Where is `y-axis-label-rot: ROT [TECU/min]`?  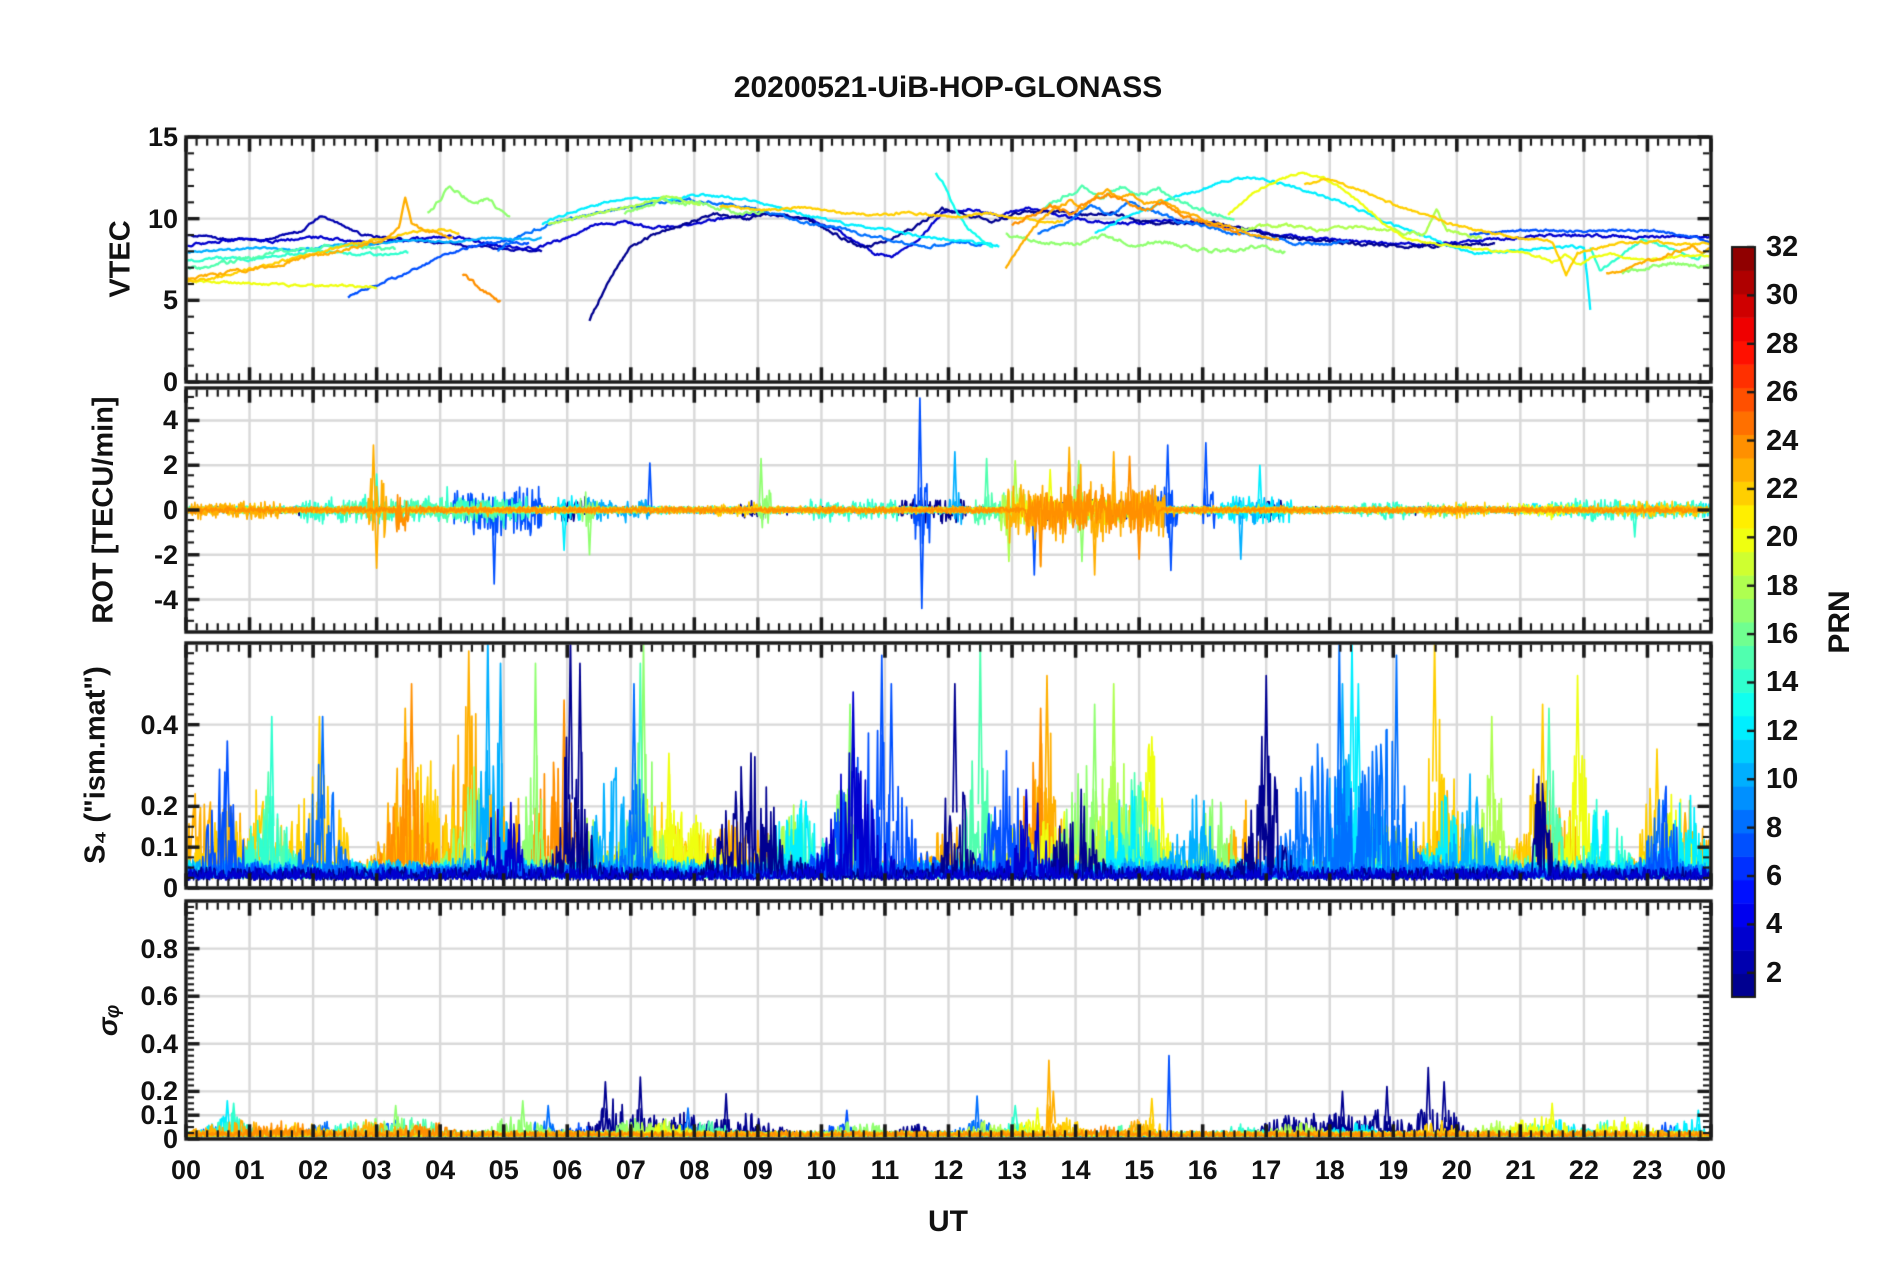
y-axis-label-rot: ROT [TECU/min] is located at coordinates (103, 510).